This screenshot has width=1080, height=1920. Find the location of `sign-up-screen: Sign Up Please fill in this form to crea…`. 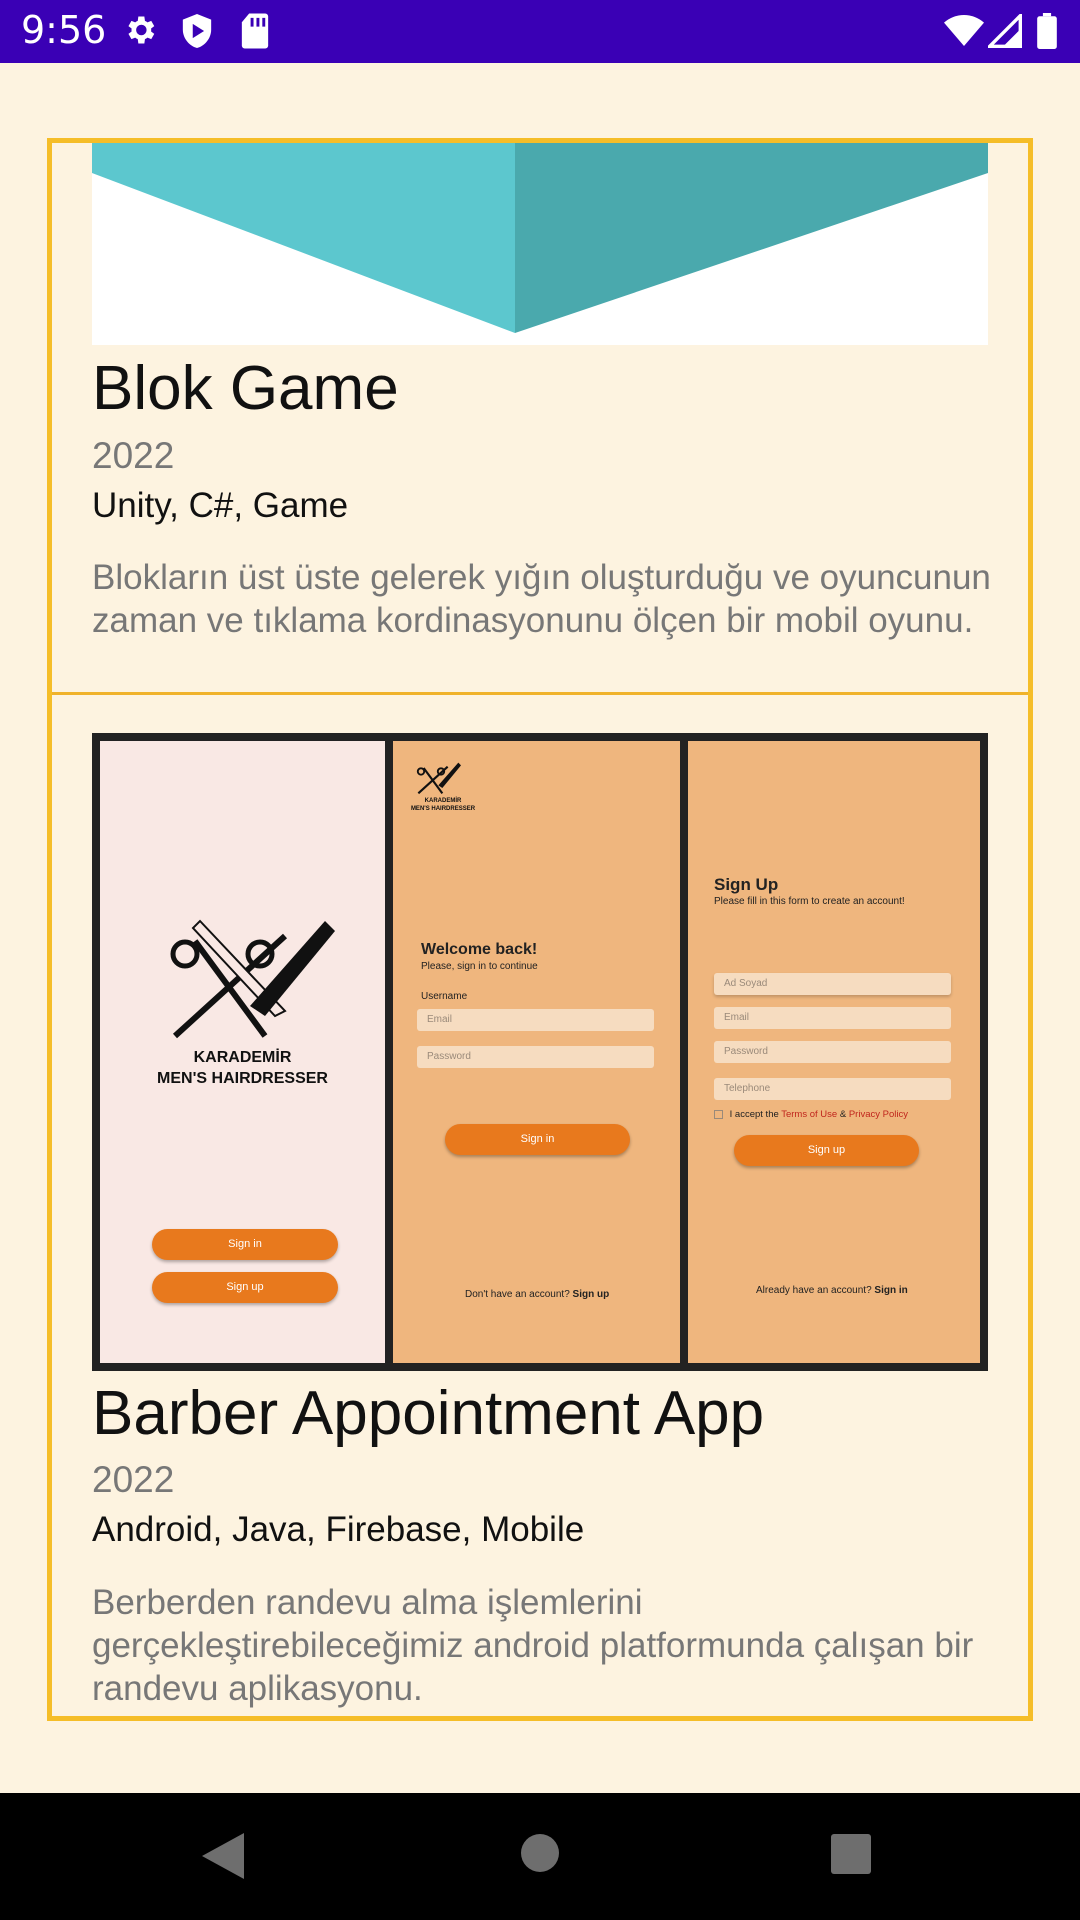

sign-up-screen: Sign Up Please fill in this form to crea… is located at coordinates (834, 1052).